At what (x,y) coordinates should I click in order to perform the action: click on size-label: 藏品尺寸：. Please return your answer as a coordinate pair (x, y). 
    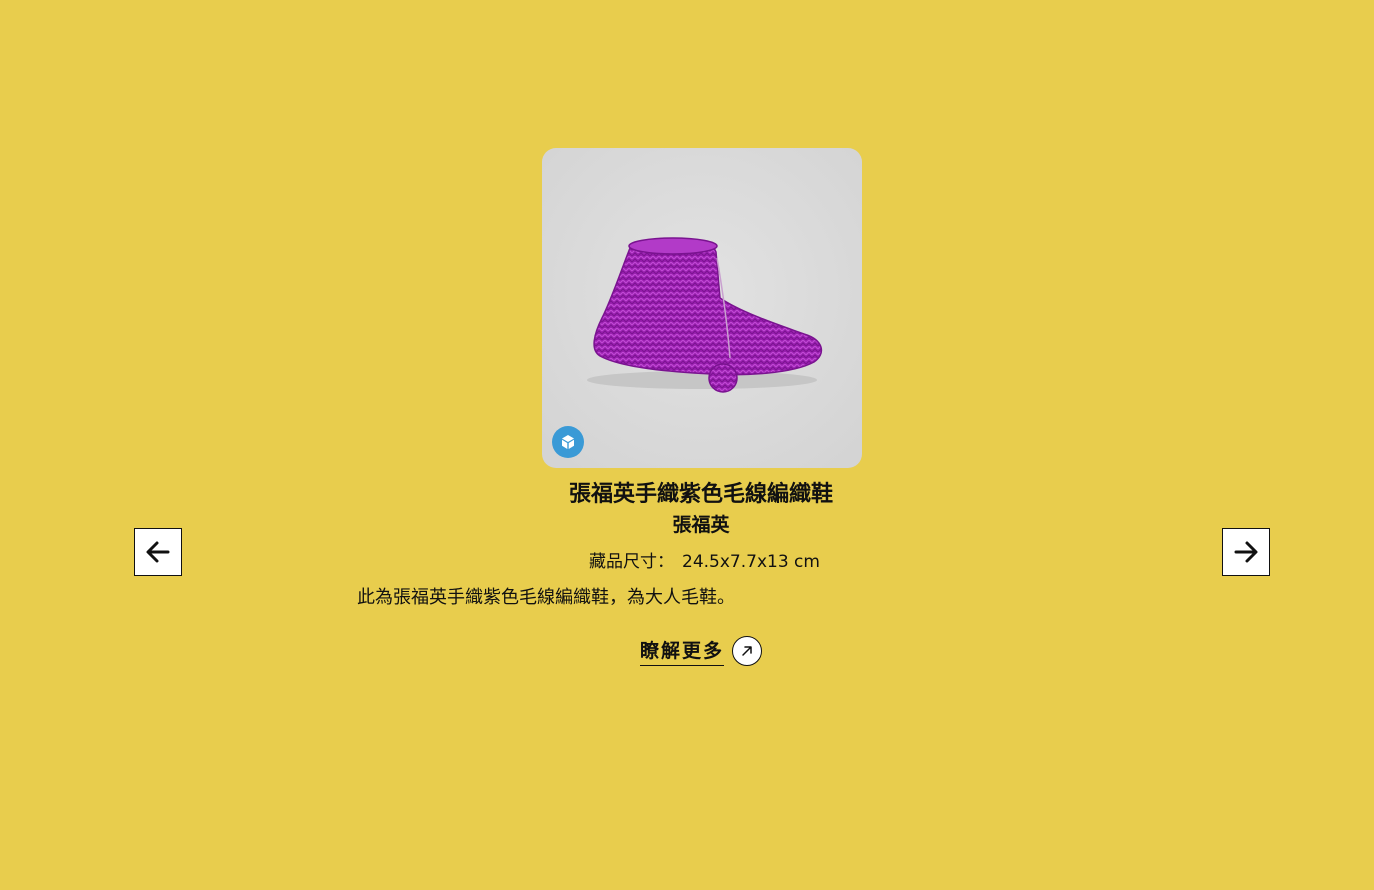
    Looking at the image, I should click on (631, 562).